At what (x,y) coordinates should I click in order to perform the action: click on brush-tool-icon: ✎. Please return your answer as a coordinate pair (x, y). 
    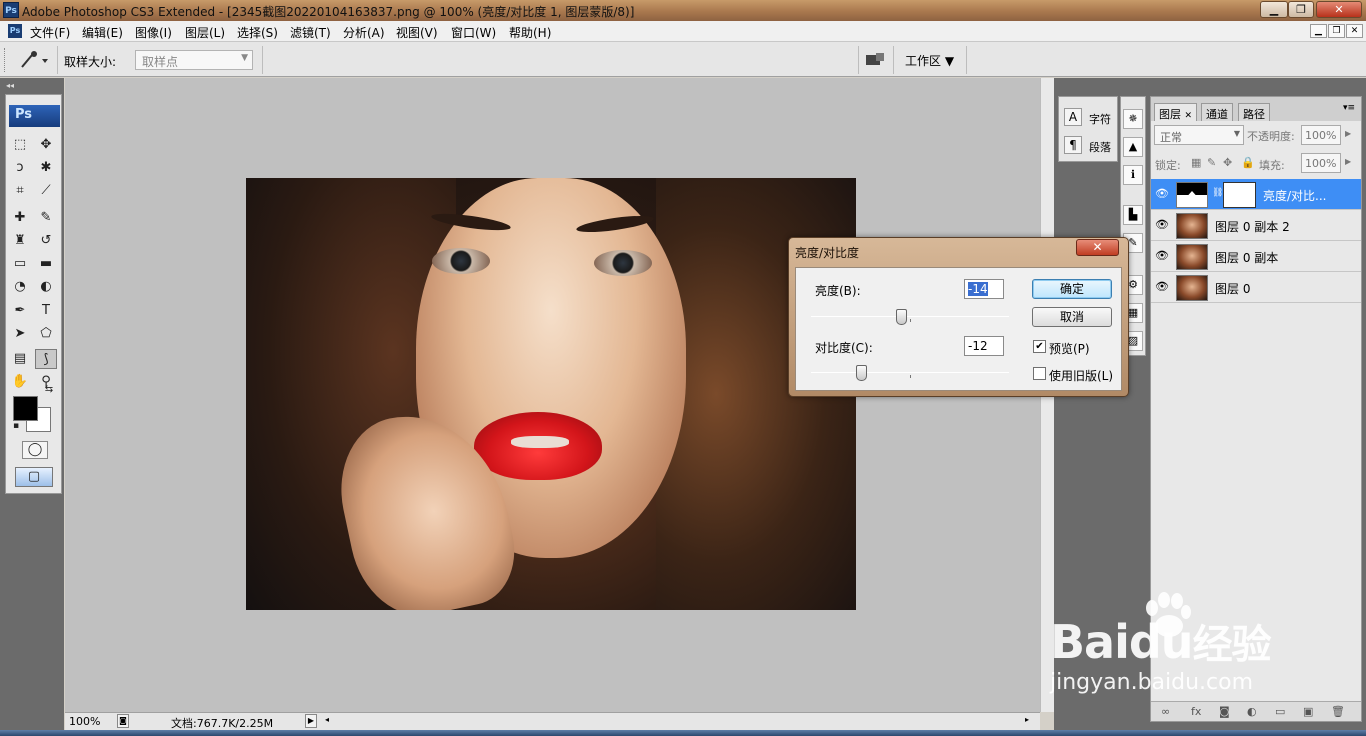
    Looking at the image, I should click on (46, 218).